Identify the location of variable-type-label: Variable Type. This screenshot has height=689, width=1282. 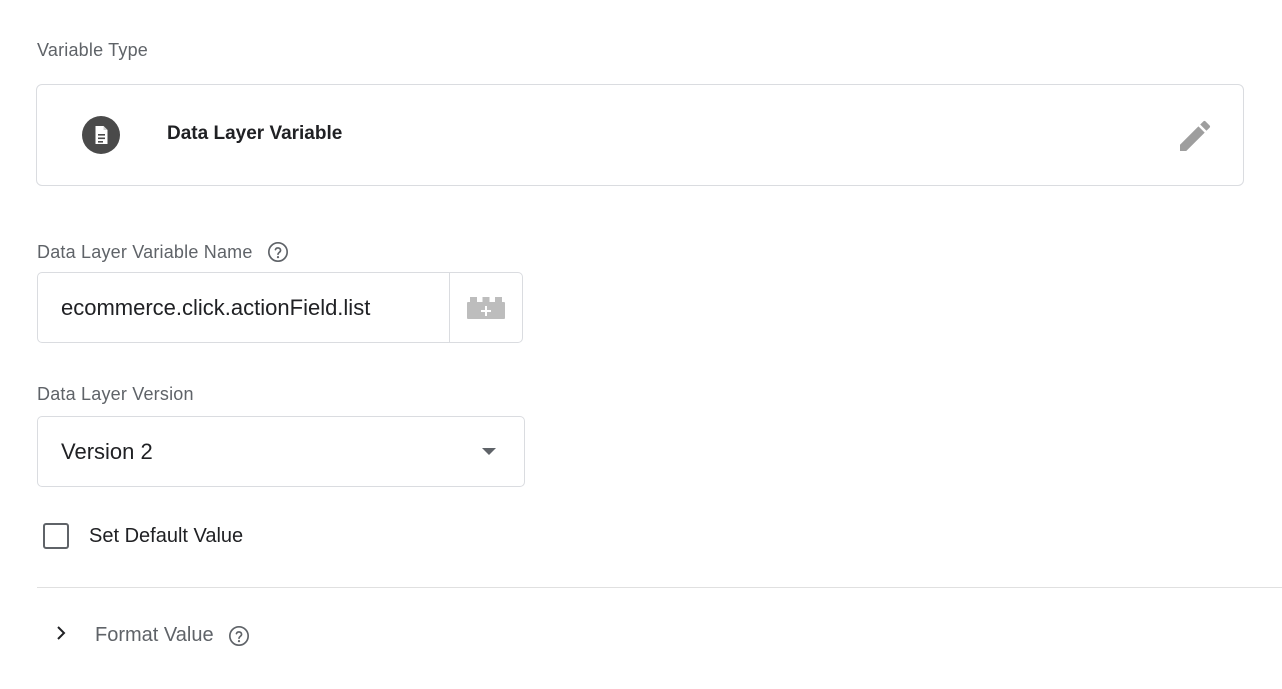
(93, 50).